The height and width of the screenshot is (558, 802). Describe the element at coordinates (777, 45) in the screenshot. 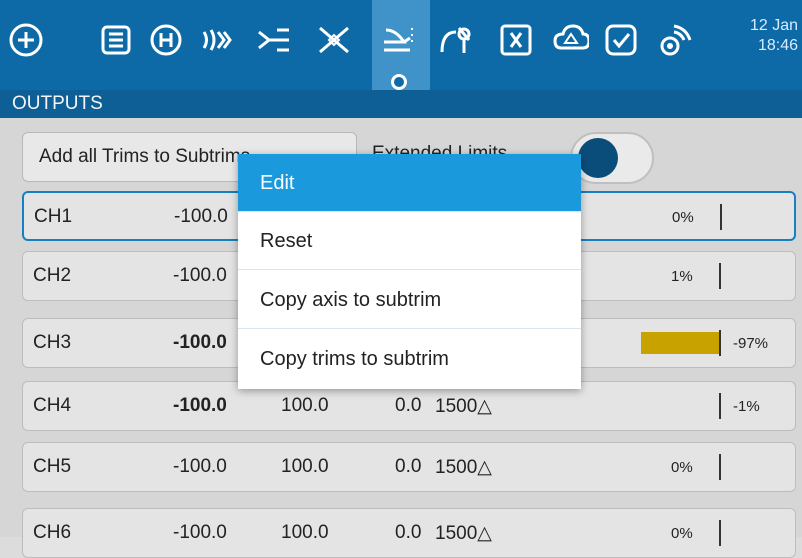

I see `time-text: 18:46` at that location.